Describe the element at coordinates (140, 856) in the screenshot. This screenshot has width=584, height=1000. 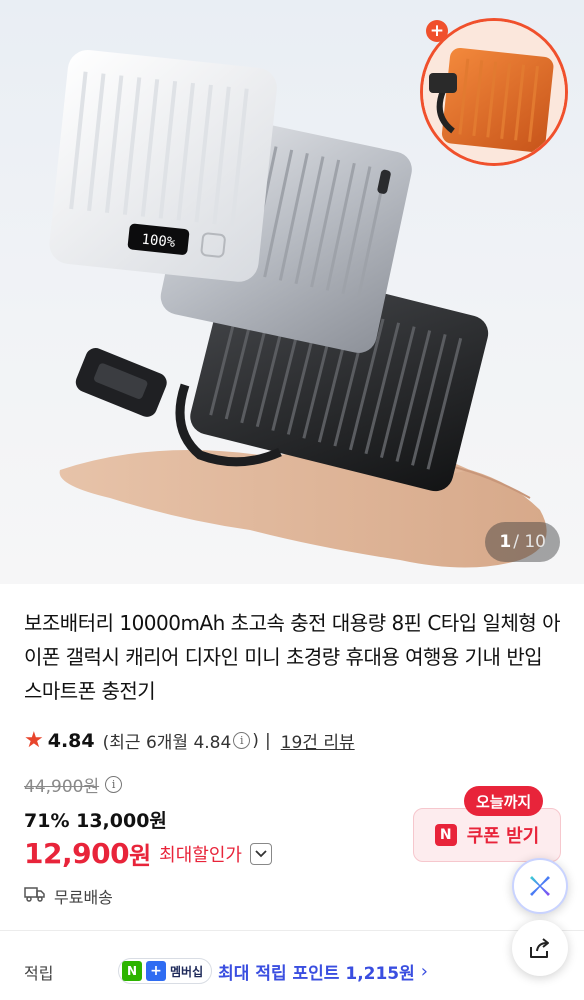
I see `final-price-unit: 원` at that location.